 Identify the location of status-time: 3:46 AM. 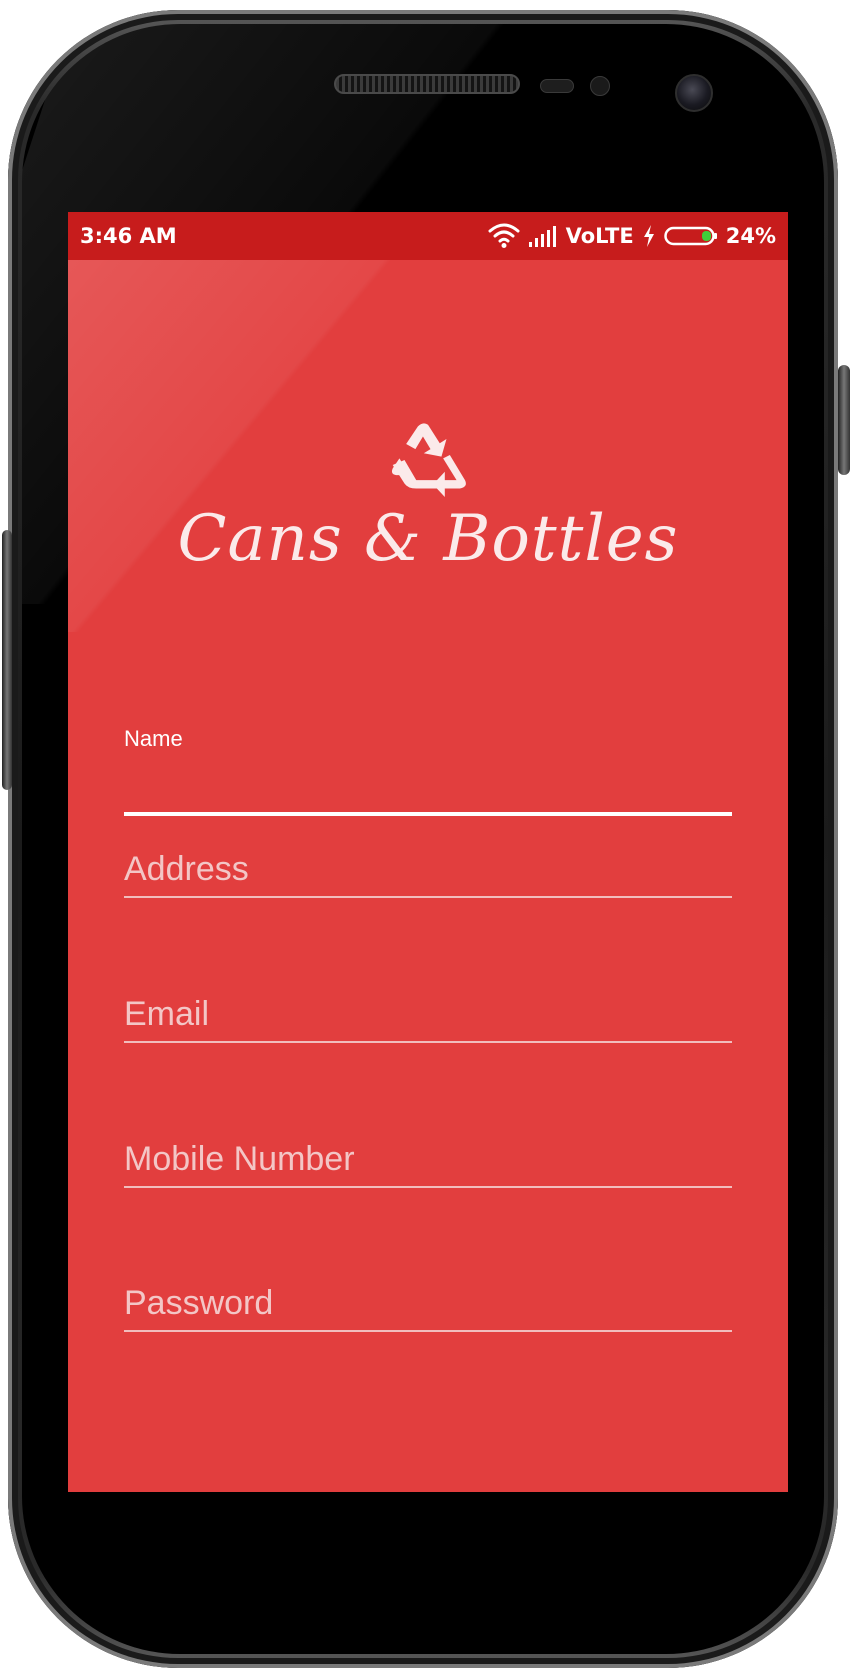
(128, 236).